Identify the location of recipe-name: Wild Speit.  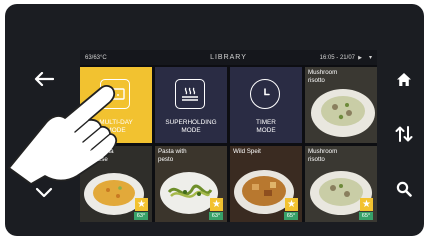
(247, 151).